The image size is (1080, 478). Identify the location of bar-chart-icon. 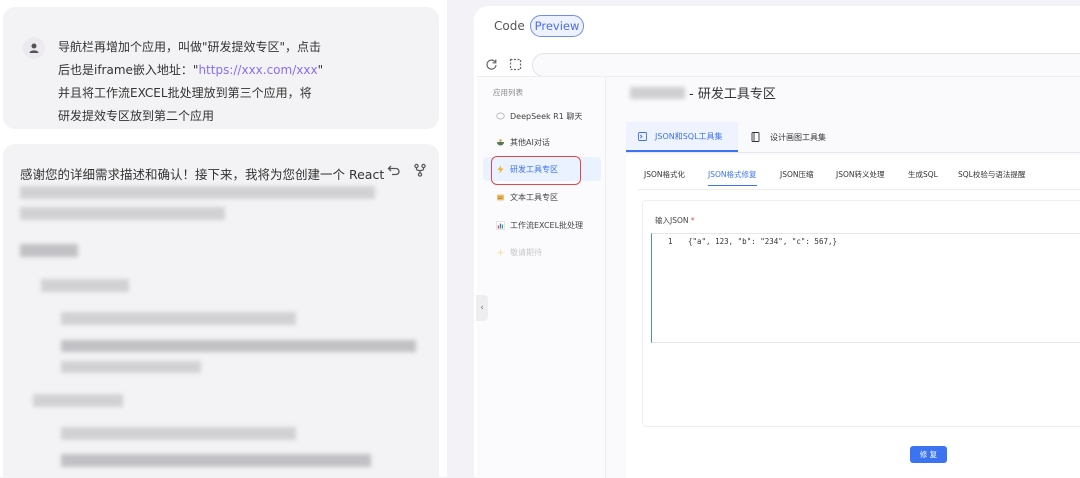
(500, 225).